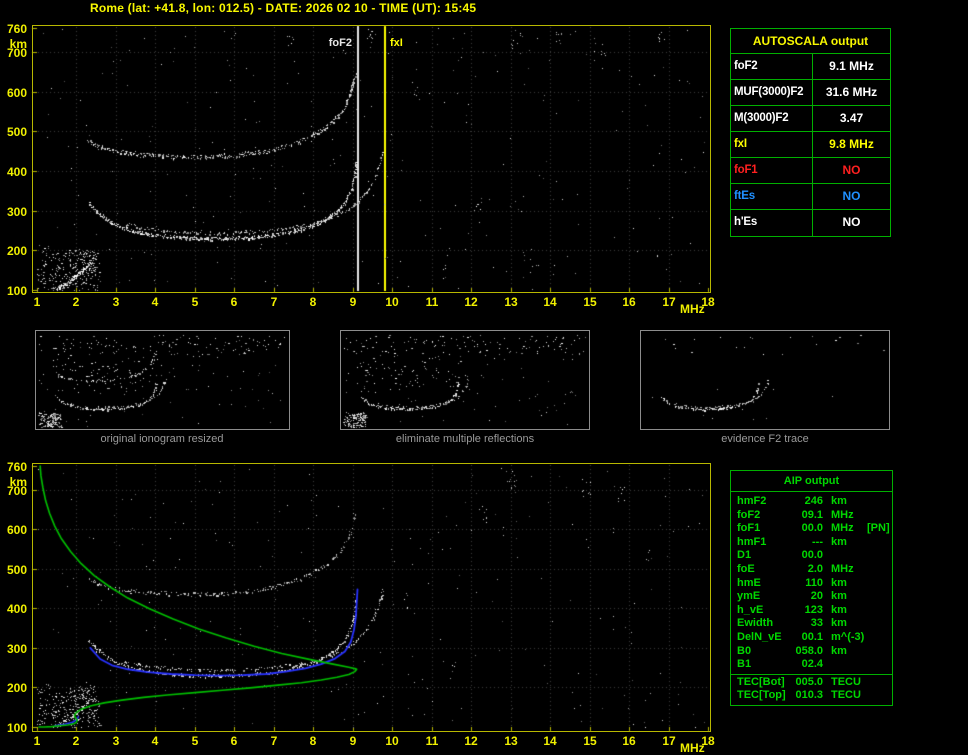  What do you see at coordinates (744, 664) in the screenshot?
I see `aip-param-label: B1` at bounding box center [744, 664].